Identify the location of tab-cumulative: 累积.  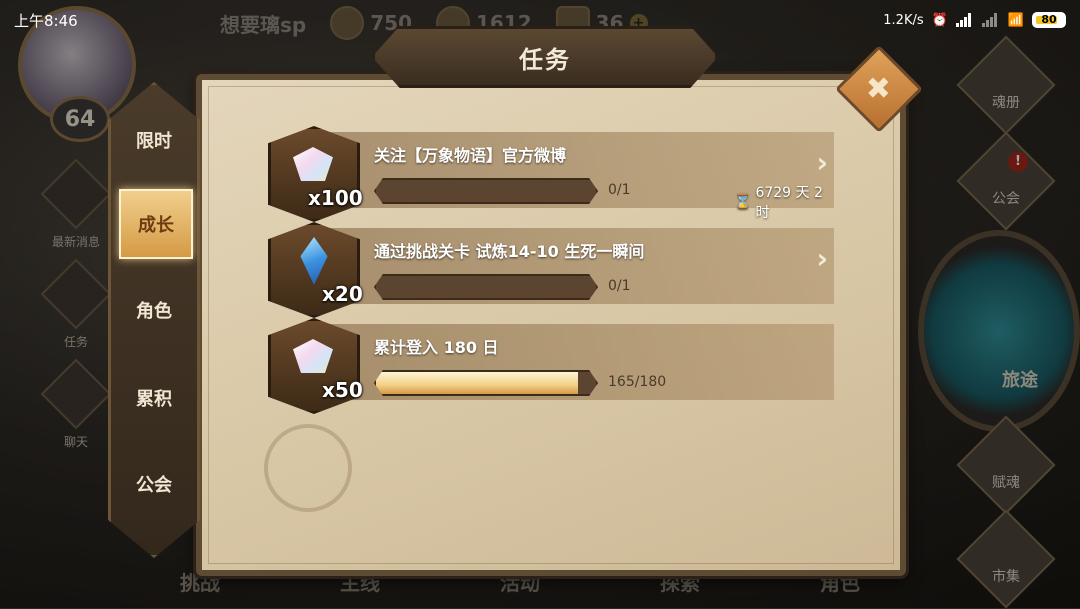
(154, 398).